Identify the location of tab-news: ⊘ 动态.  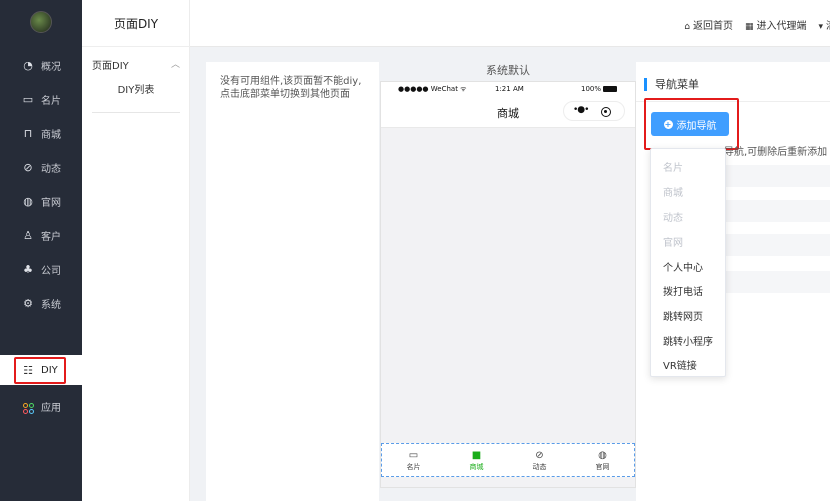
(539, 460).